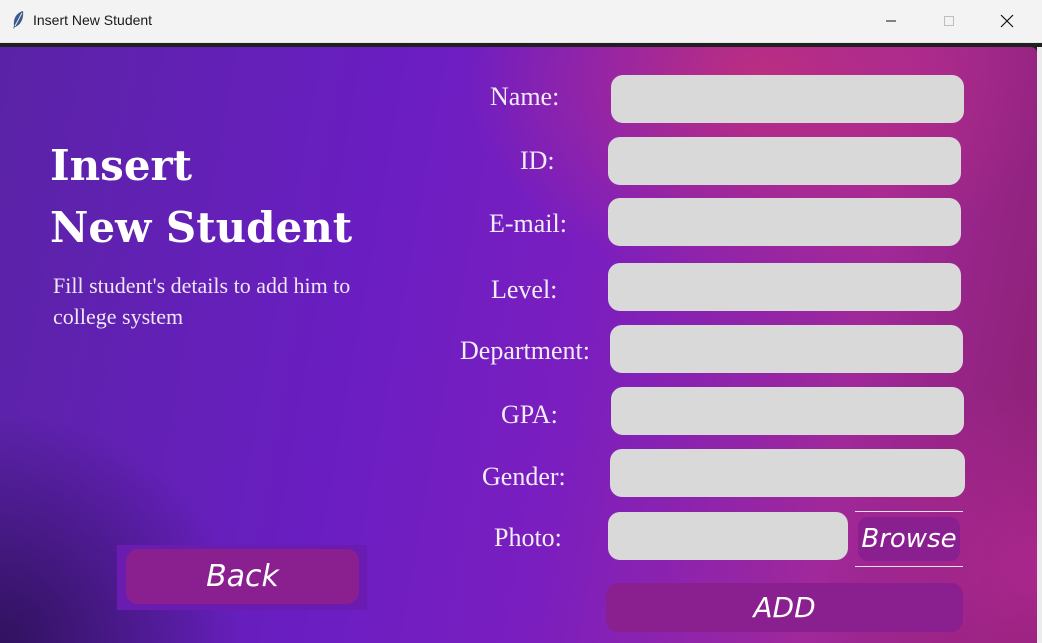 Image resolution: width=1042 pixels, height=643 pixels. Describe the element at coordinates (201, 227) in the screenshot. I see `page-title-line2: New Student` at that location.